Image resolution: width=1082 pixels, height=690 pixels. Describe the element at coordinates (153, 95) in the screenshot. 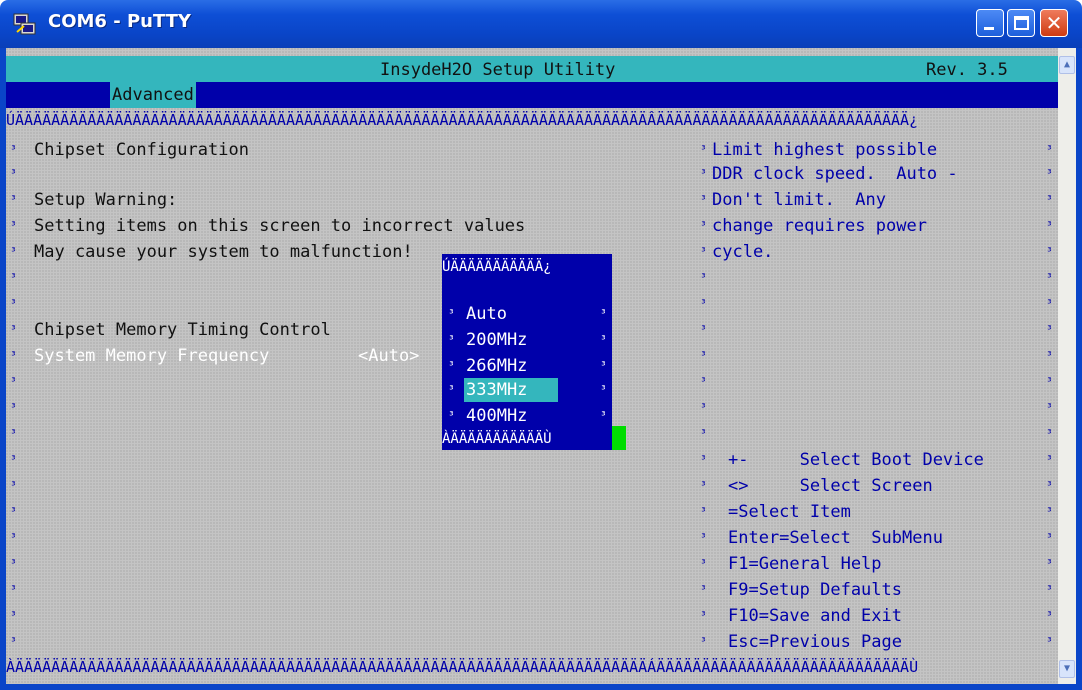

I see `tab-advanced: Advanced` at that location.